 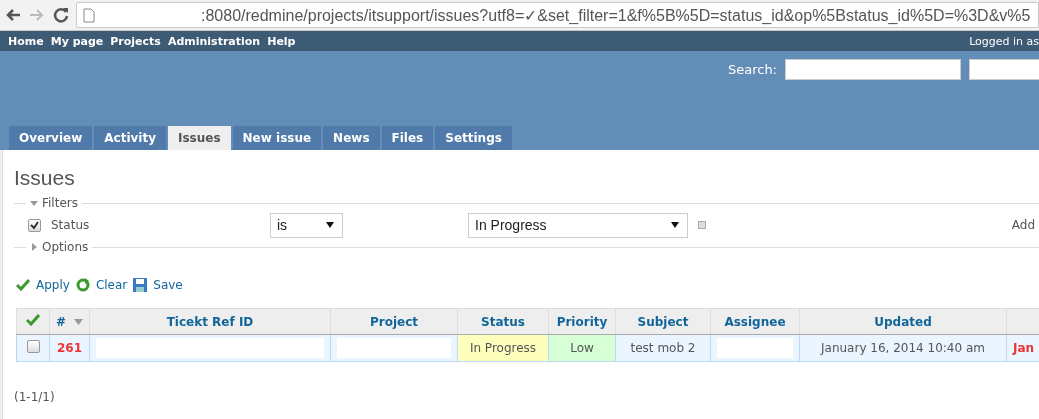 What do you see at coordinates (281, 41) in the screenshot?
I see `top-menu-link: Help` at bounding box center [281, 41].